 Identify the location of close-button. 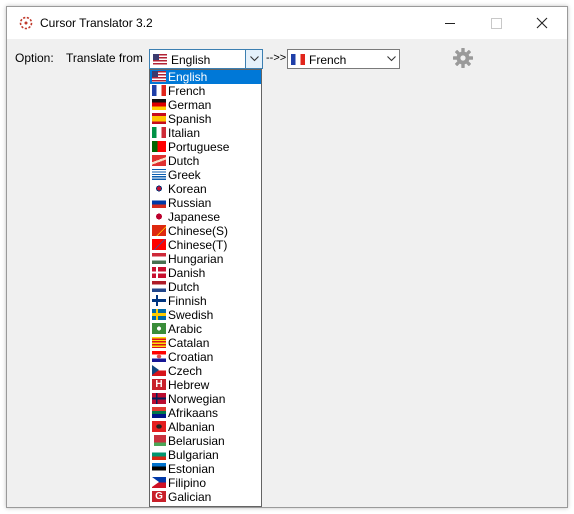
(542, 23).